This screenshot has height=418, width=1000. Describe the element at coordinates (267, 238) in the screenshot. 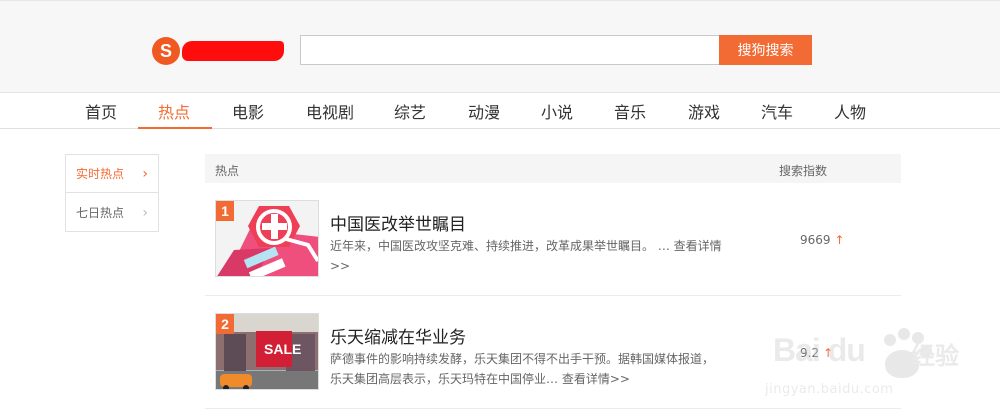

I see `thumbnail-image: 1` at that location.